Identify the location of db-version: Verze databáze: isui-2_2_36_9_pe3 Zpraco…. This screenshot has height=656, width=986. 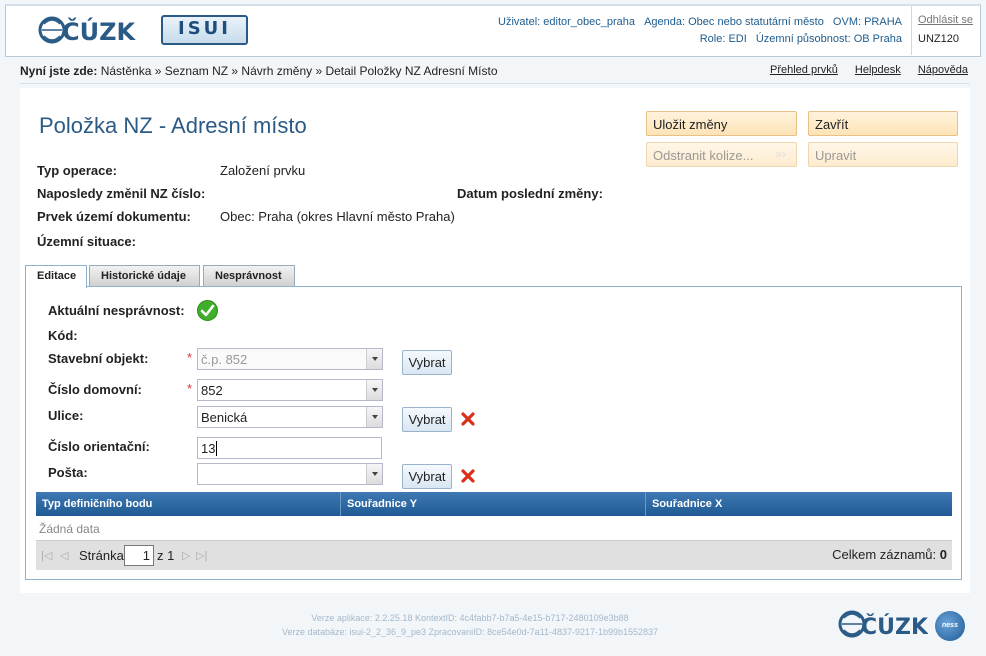
(470, 632).